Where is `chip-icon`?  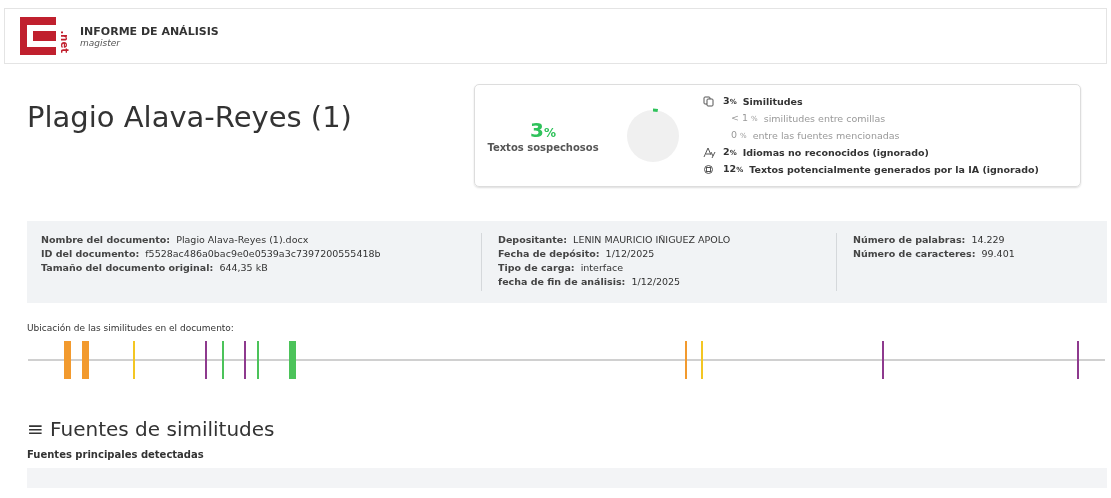 chip-icon is located at coordinates (708, 169).